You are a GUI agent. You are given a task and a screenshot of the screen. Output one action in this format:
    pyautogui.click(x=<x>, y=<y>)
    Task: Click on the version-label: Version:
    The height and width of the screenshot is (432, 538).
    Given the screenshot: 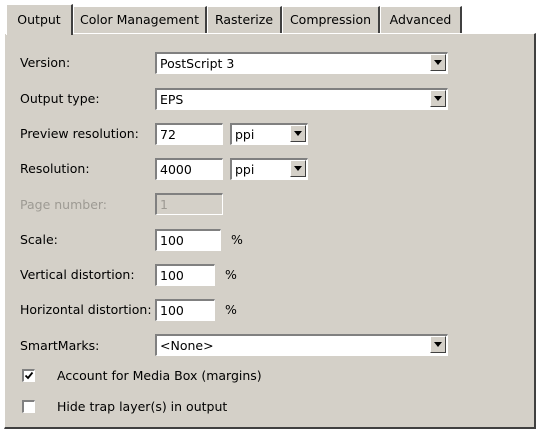 What is the action you would take?
    pyautogui.click(x=45, y=62)
    